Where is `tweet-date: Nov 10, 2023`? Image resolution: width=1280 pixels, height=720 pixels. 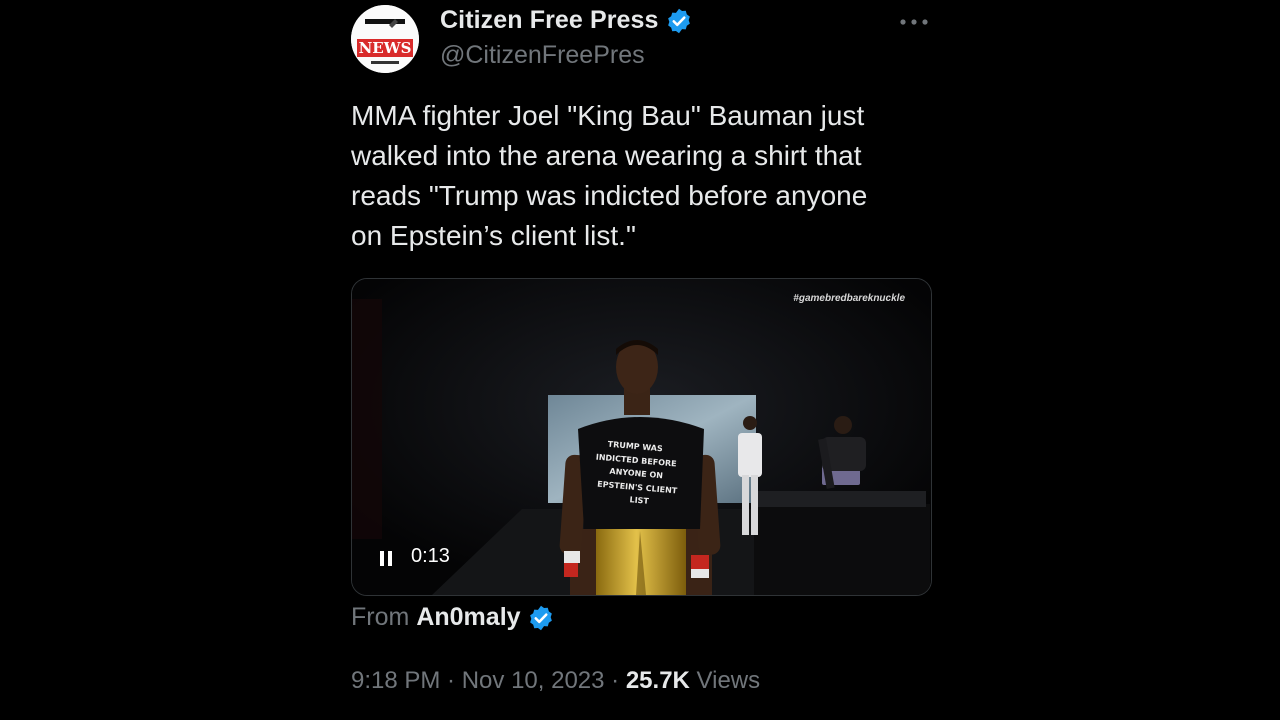
tweet-date: Nov 10, 2023 is located at coordinates (533, 681).